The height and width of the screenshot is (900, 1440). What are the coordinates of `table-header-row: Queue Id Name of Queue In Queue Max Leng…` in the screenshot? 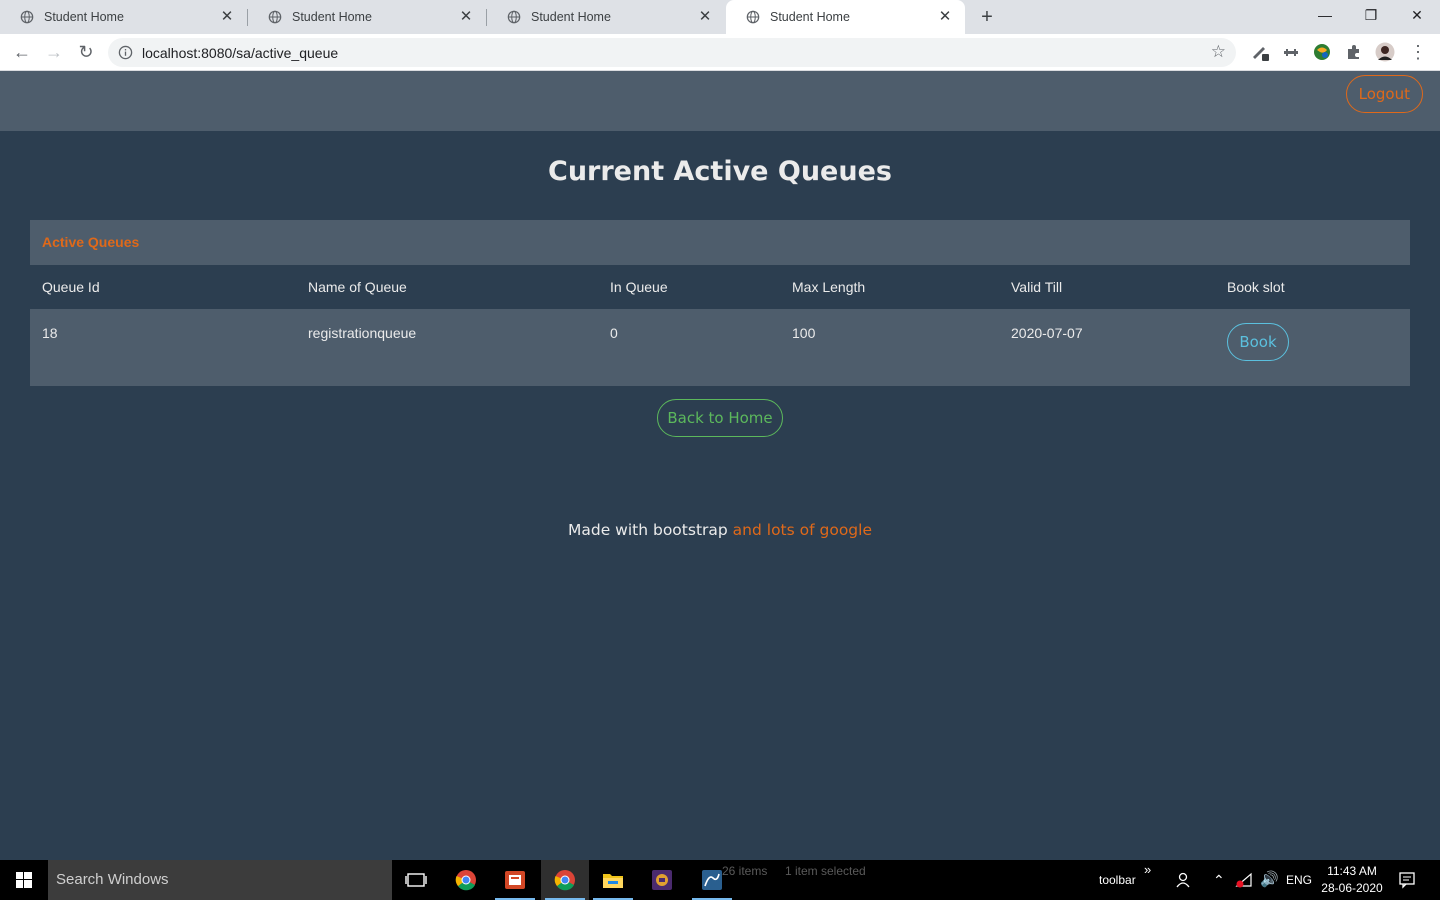 It's located at (720, 287).